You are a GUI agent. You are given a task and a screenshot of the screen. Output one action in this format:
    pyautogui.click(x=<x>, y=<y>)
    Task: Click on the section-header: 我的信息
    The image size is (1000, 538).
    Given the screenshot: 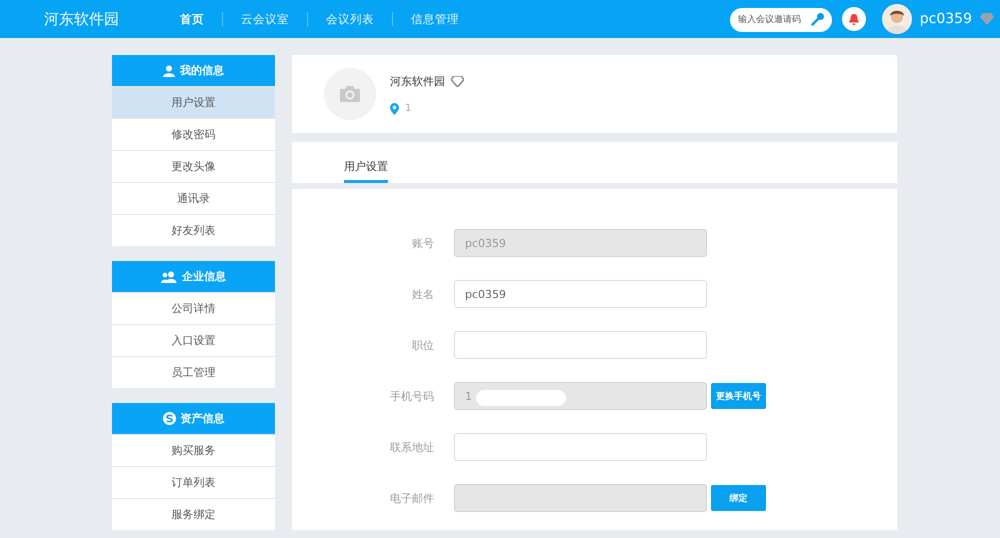 What is the action you would take?
    pyautogui.click(x=193, y=70)
    